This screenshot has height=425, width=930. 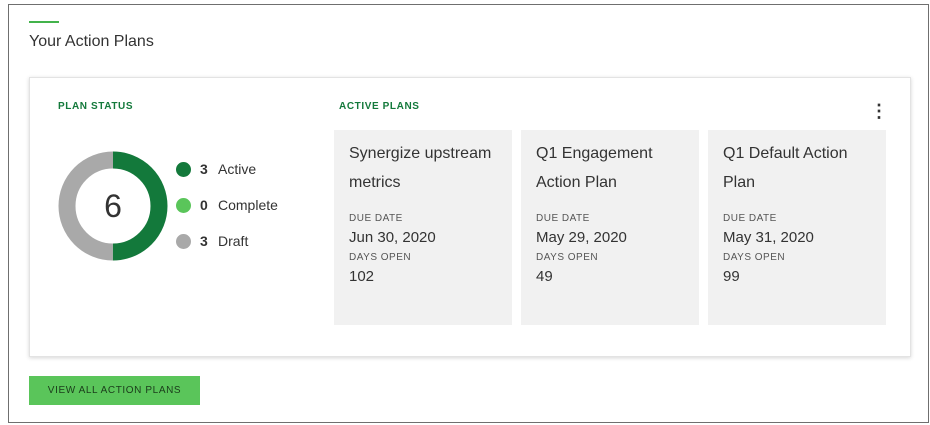 I want to click on due-date-value: May 29, 2020, so click(x=581, y=237).